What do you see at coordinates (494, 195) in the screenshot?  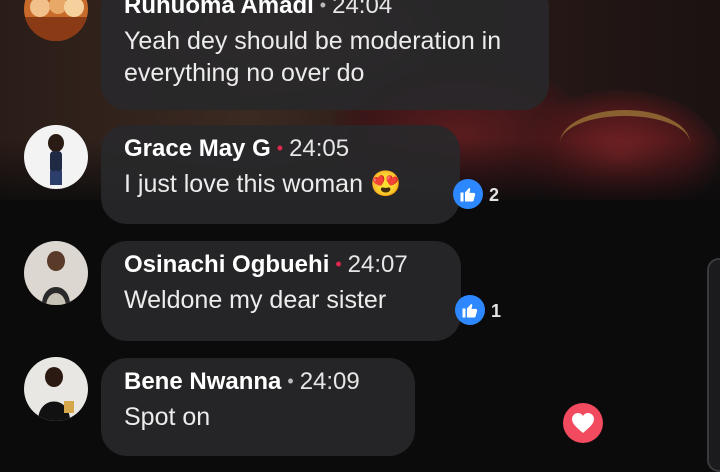 I see `like-count: 2` at bounding box center [494, 195].